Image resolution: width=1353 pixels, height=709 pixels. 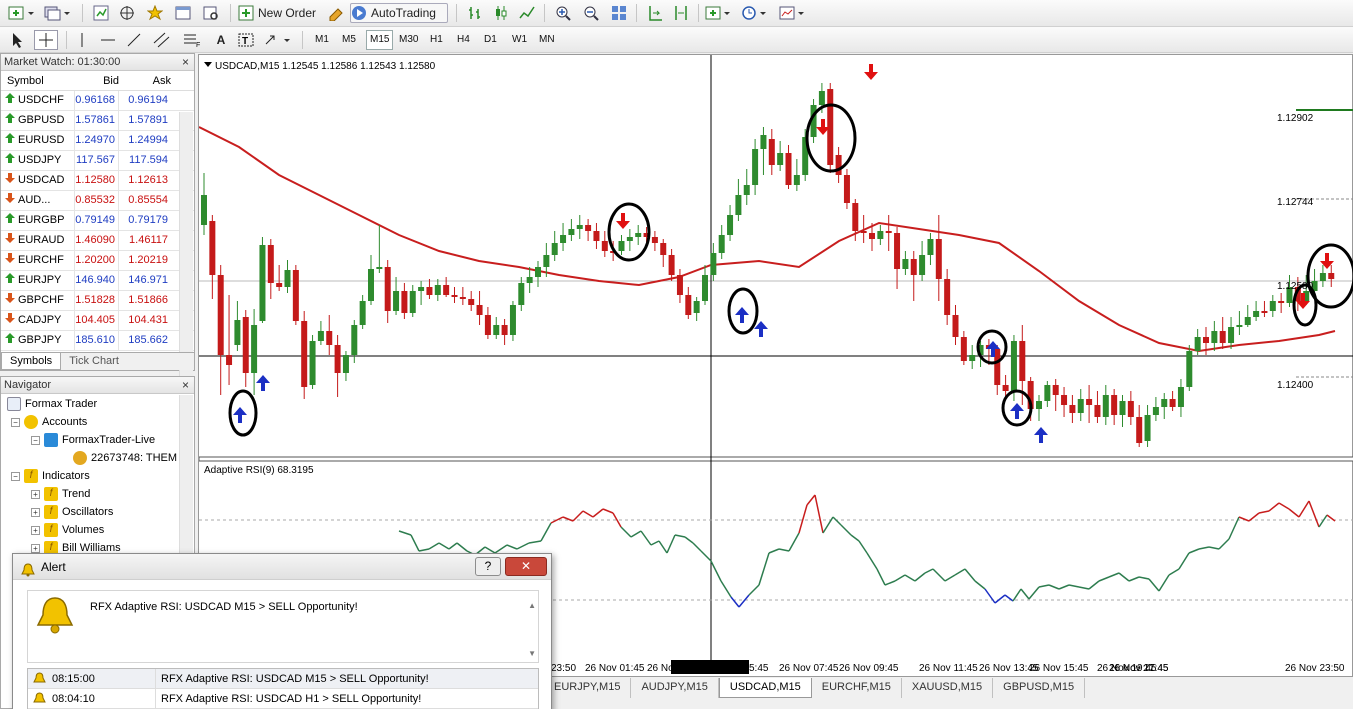 I want to click on nav-item-account-server: − FormaxTrader-Live, so click(x=93, y=440).